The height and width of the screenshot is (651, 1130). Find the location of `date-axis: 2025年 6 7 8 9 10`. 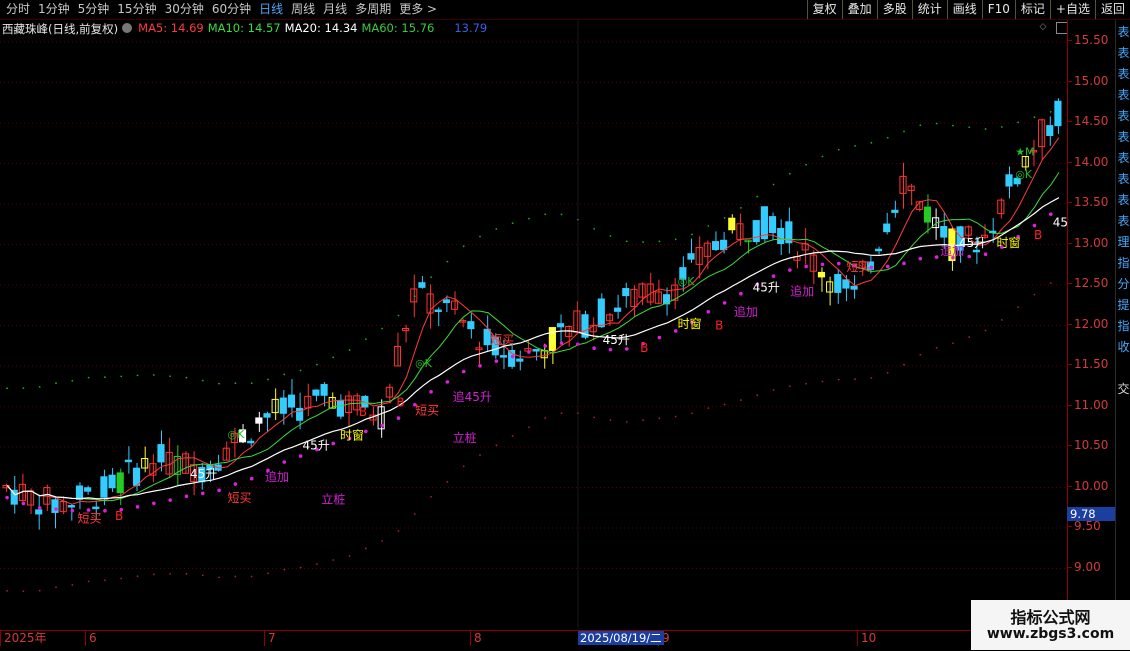

date-axis: 2025年 6 7 8 9 10 is located at coordinates (533, 640).